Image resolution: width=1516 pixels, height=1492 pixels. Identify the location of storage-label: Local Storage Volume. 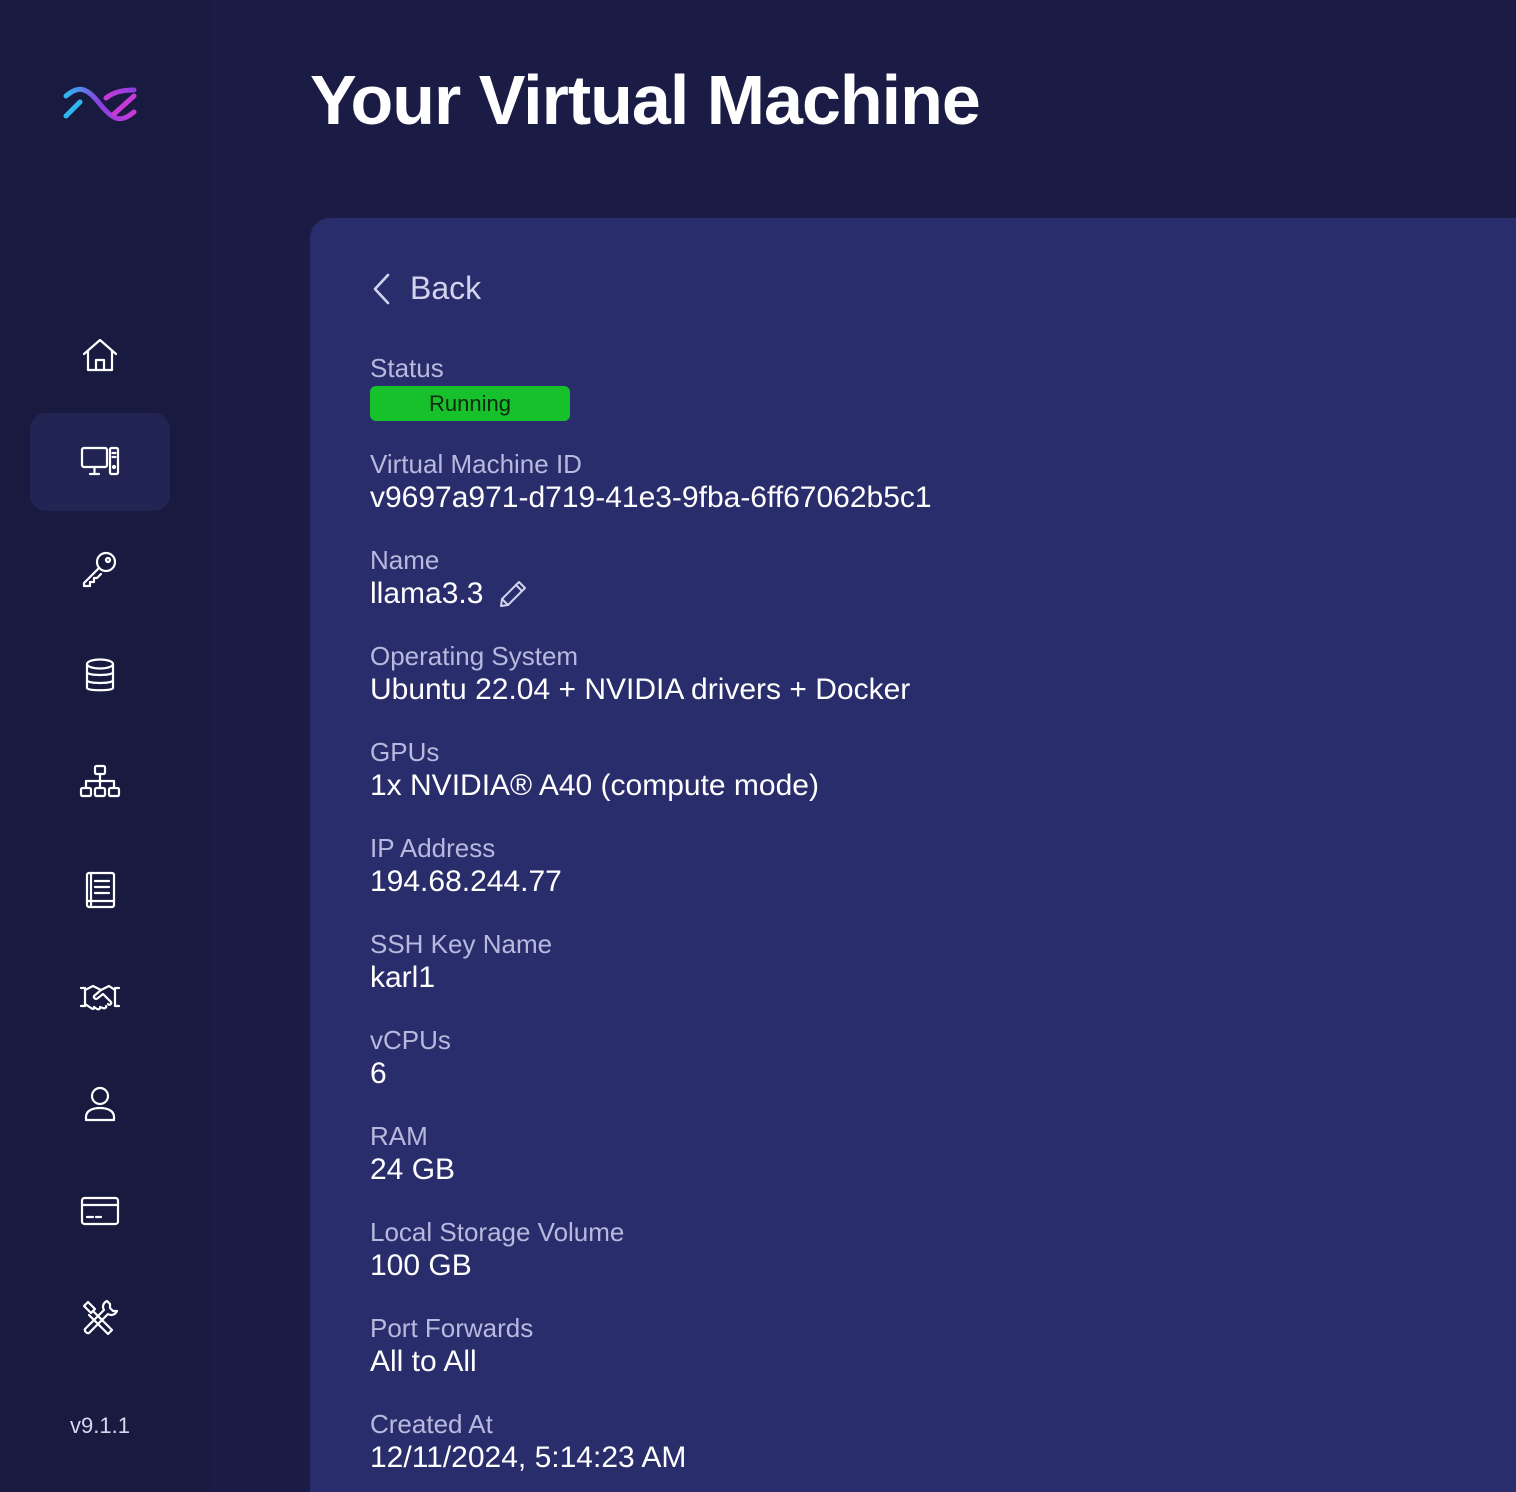
(497, 1232).